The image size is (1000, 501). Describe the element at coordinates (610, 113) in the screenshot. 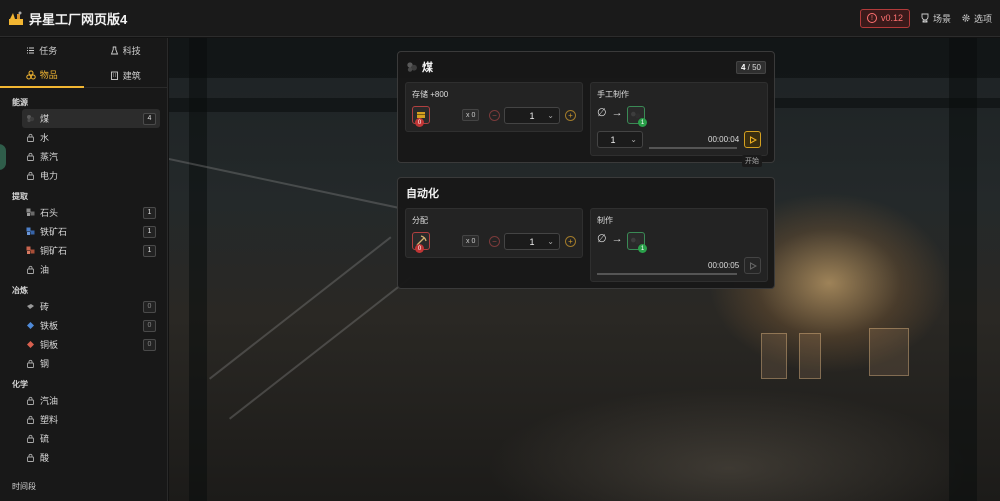

I see `manual-recipe: ∅ →` at that location.